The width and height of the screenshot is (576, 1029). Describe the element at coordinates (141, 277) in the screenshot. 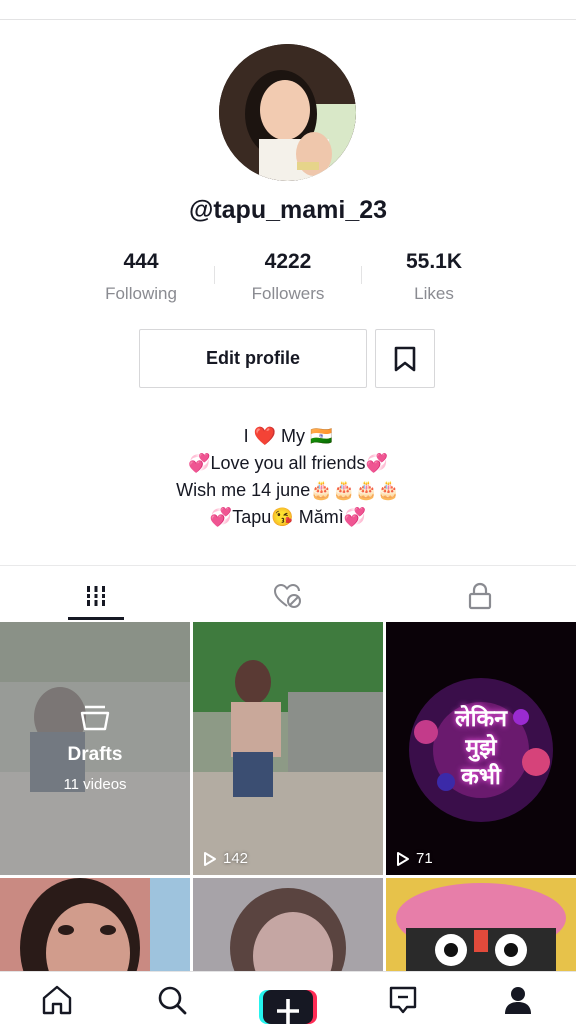

I see `stat-following: 444 Following` at that location.